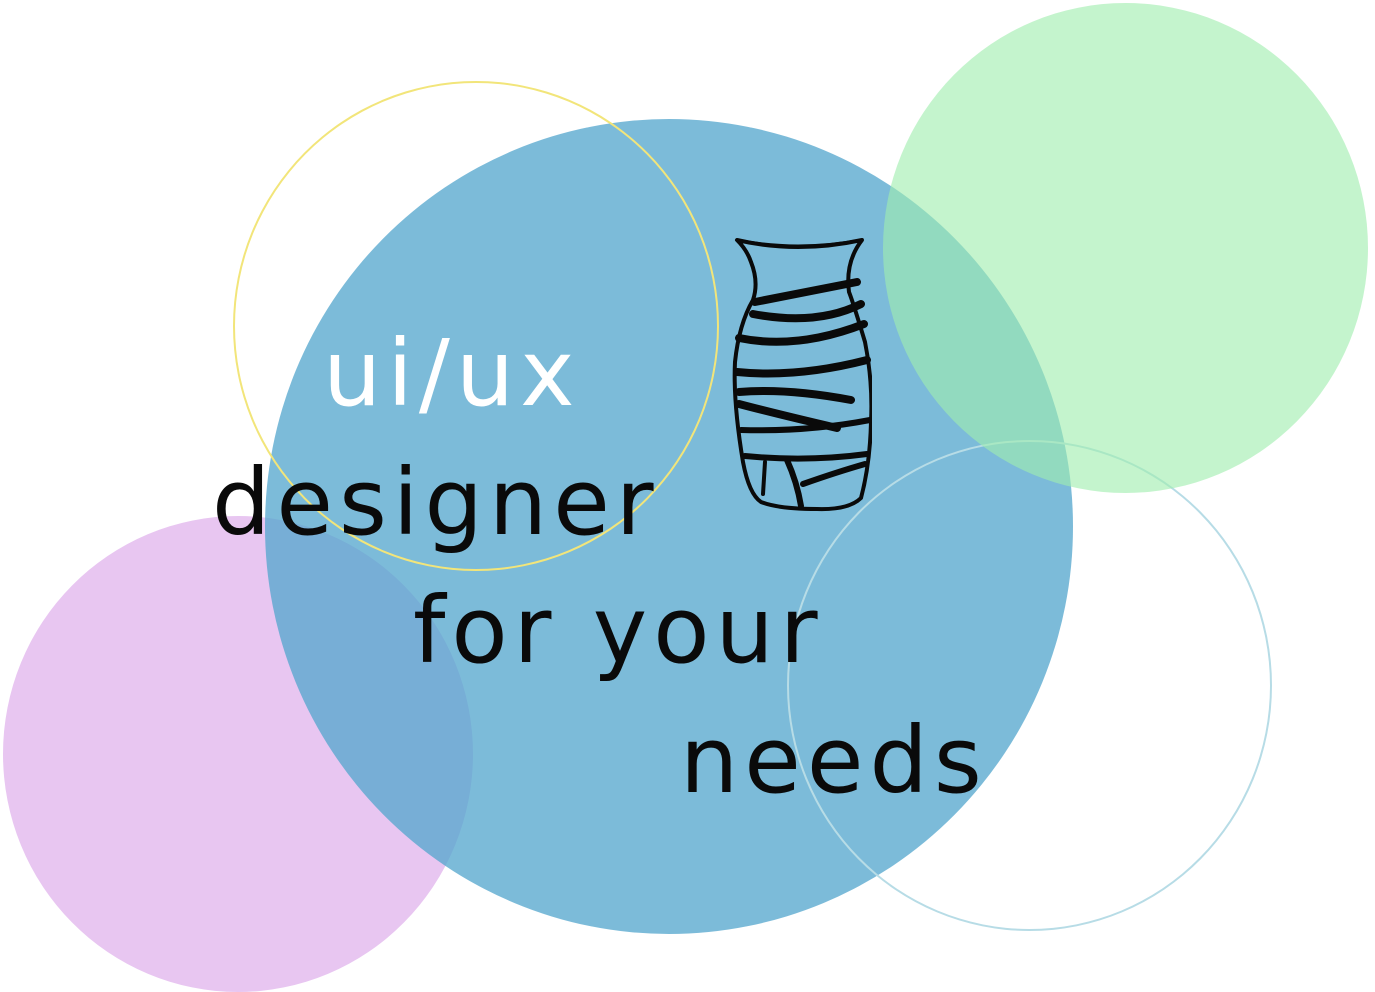  Describe the element at coordinates (834, 760) in the screenshot. I see `headline-line-needs: needs` at that location.